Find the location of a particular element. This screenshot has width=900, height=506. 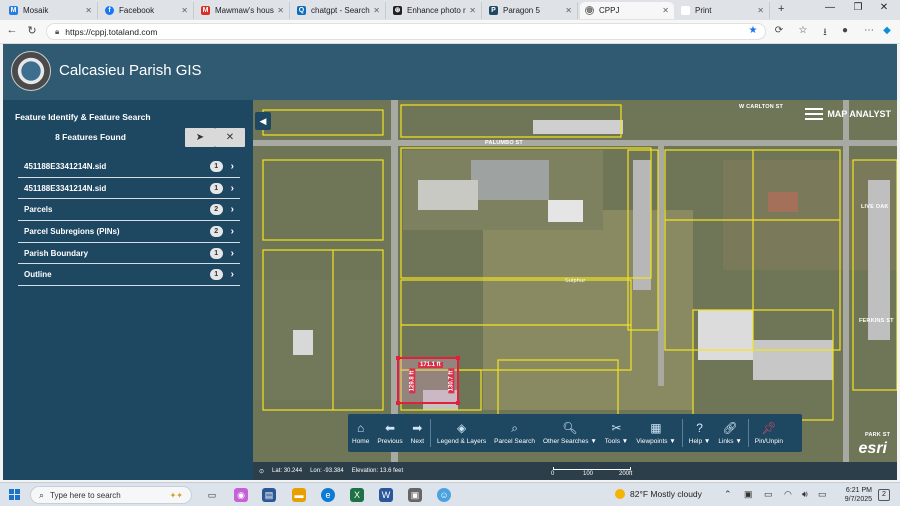

avatar: ● is located at coordinates (845, 30).